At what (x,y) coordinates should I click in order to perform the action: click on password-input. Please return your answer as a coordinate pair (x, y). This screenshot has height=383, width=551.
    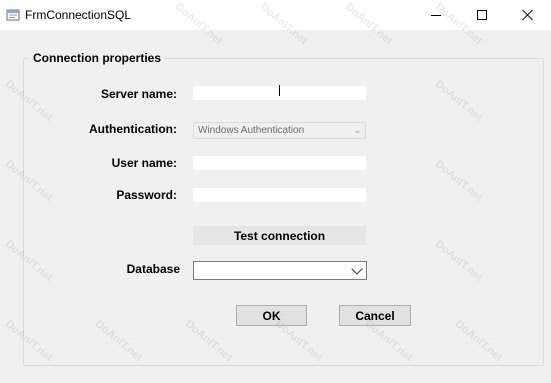
    Looking at the image, I should click on (279, 195).